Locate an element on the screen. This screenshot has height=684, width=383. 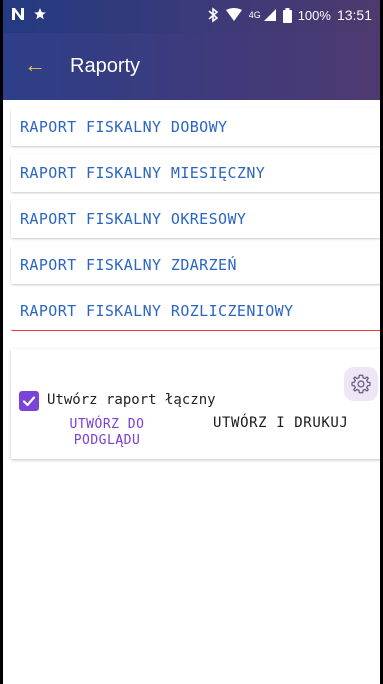
battery-icon is located at coordinates (287, 15).